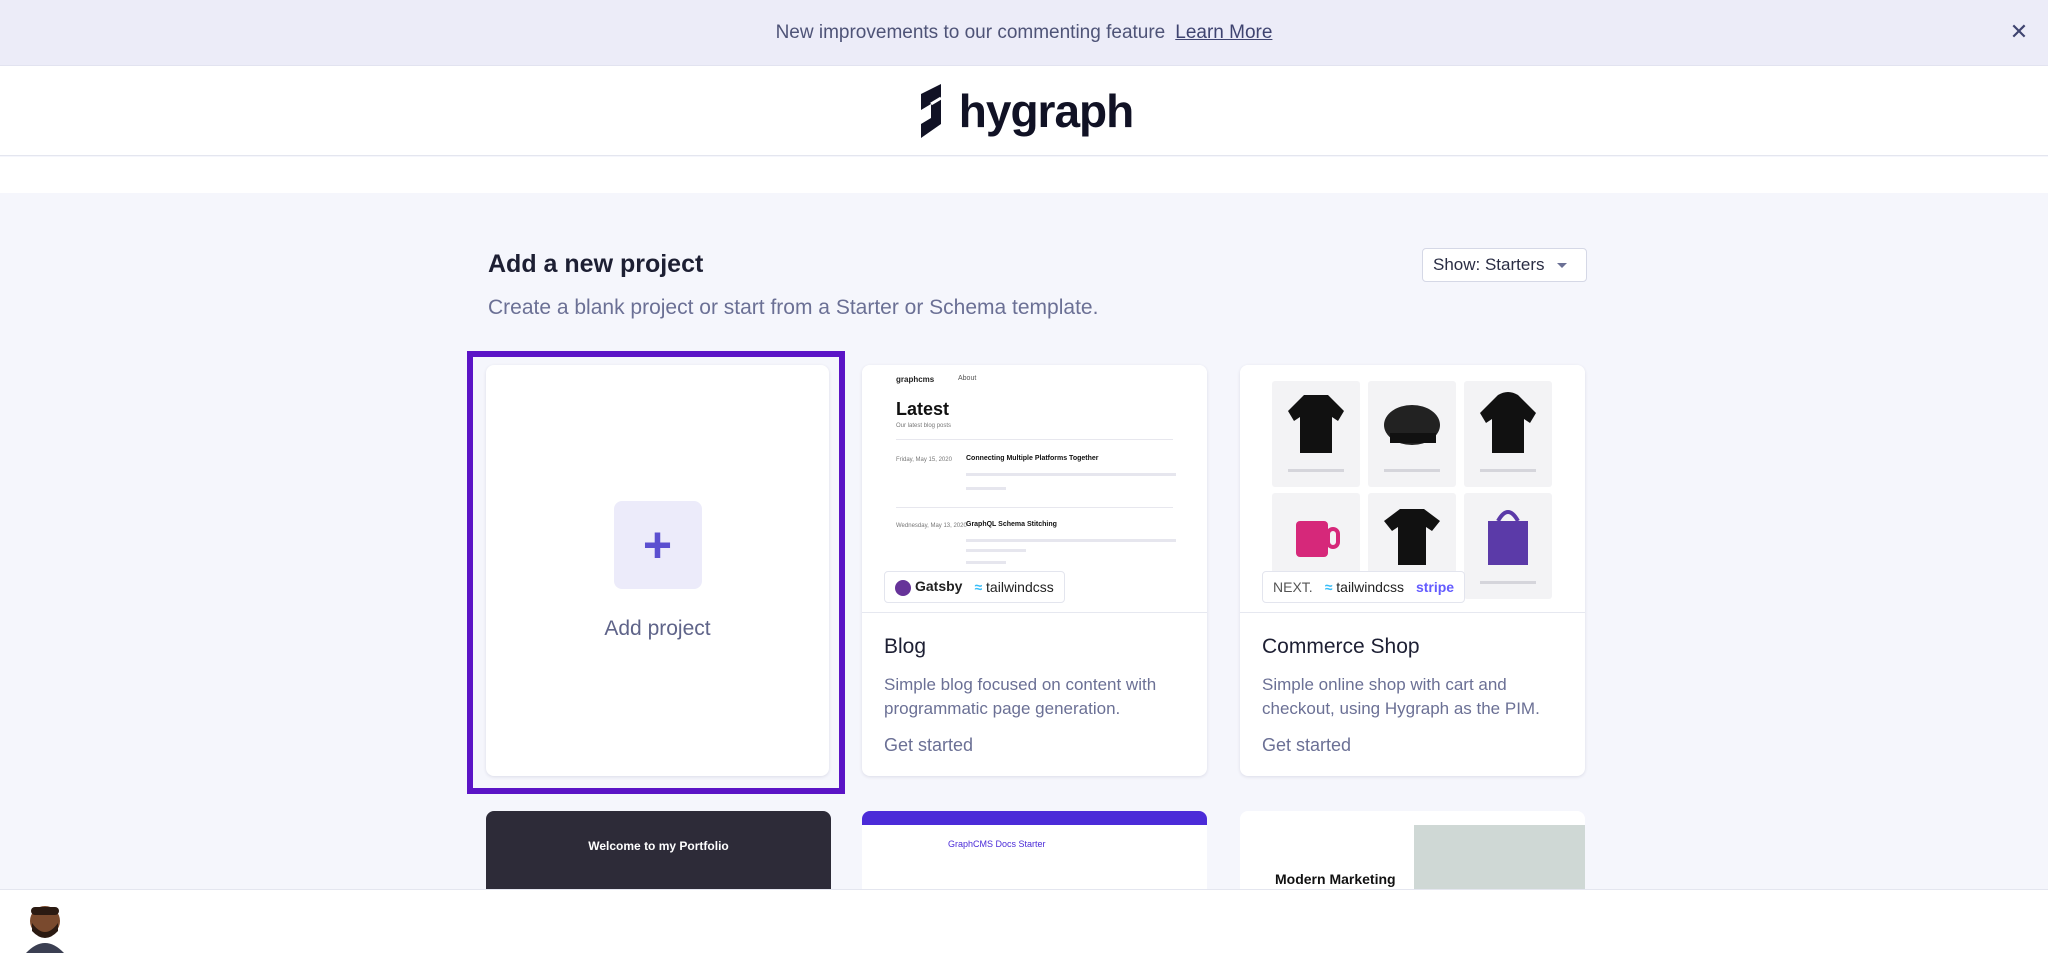  Describe the element at coordinates (1316, 424) in the screenshot. I see `longsleeve-icon` at that location.